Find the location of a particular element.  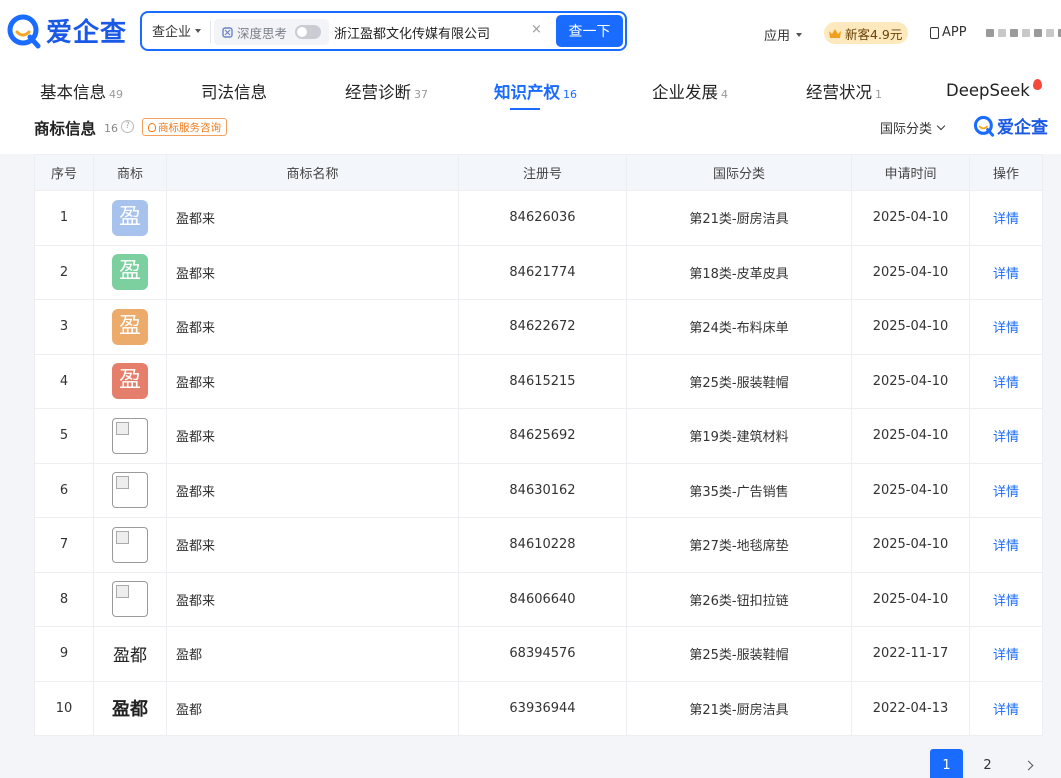

col-header-apply-date: 申请时间 is located at coordinates (910, 172).